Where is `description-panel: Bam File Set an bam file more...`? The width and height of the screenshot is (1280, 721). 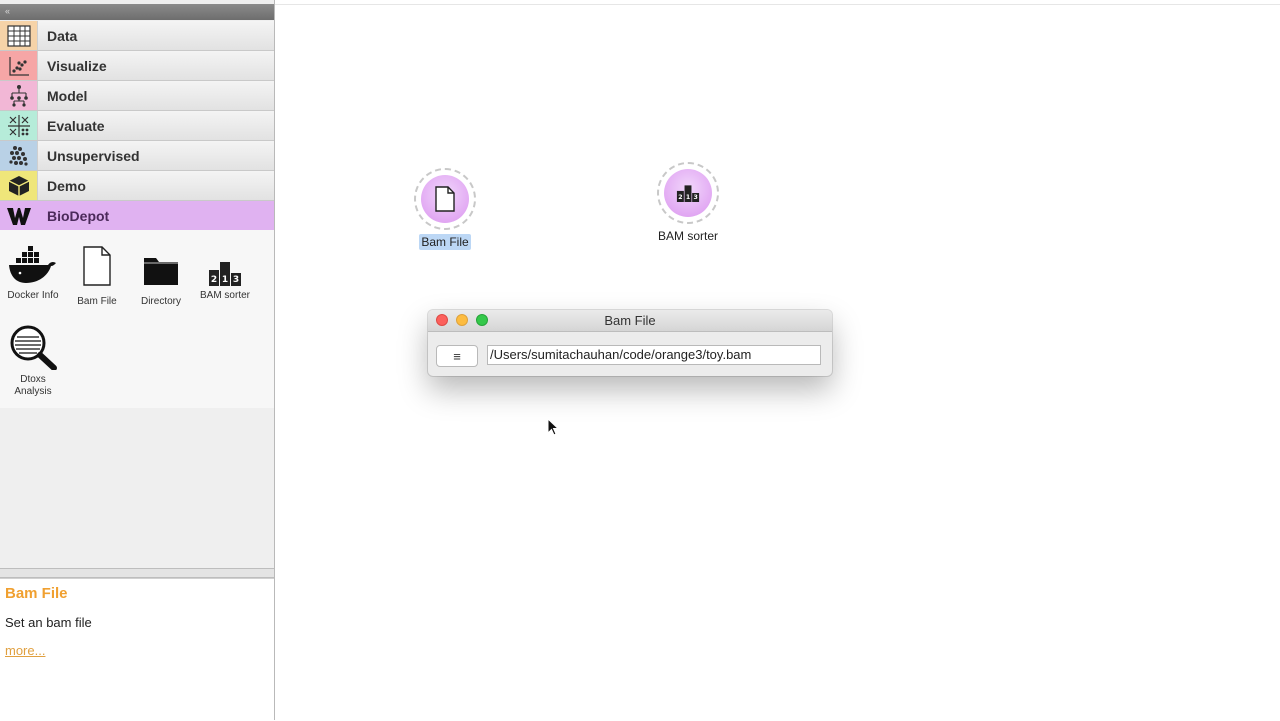 description-panel: Bam File Set an bam file more... is located at coordinates (137, 649).